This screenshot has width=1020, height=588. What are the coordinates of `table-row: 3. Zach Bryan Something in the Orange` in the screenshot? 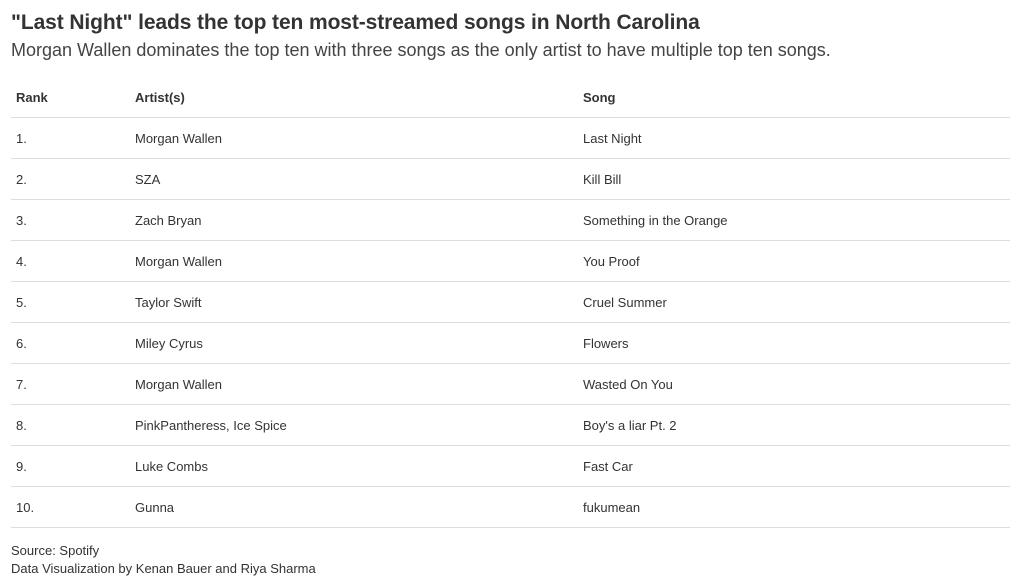 It's located at (510, 220).